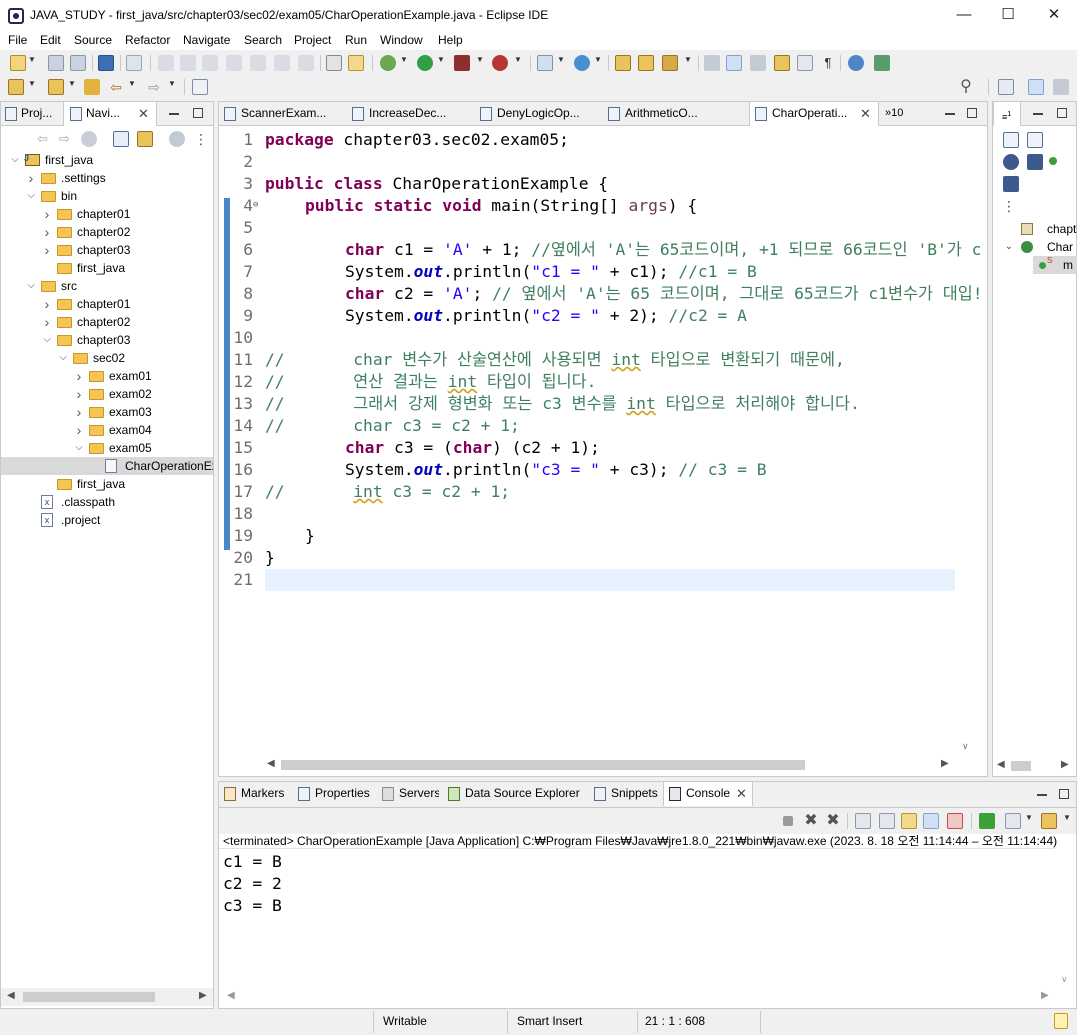  What do you see at coordinates (1061, 1021) in the screenshot?
I see `notification-icon` at bounding box center [1061, 1021].